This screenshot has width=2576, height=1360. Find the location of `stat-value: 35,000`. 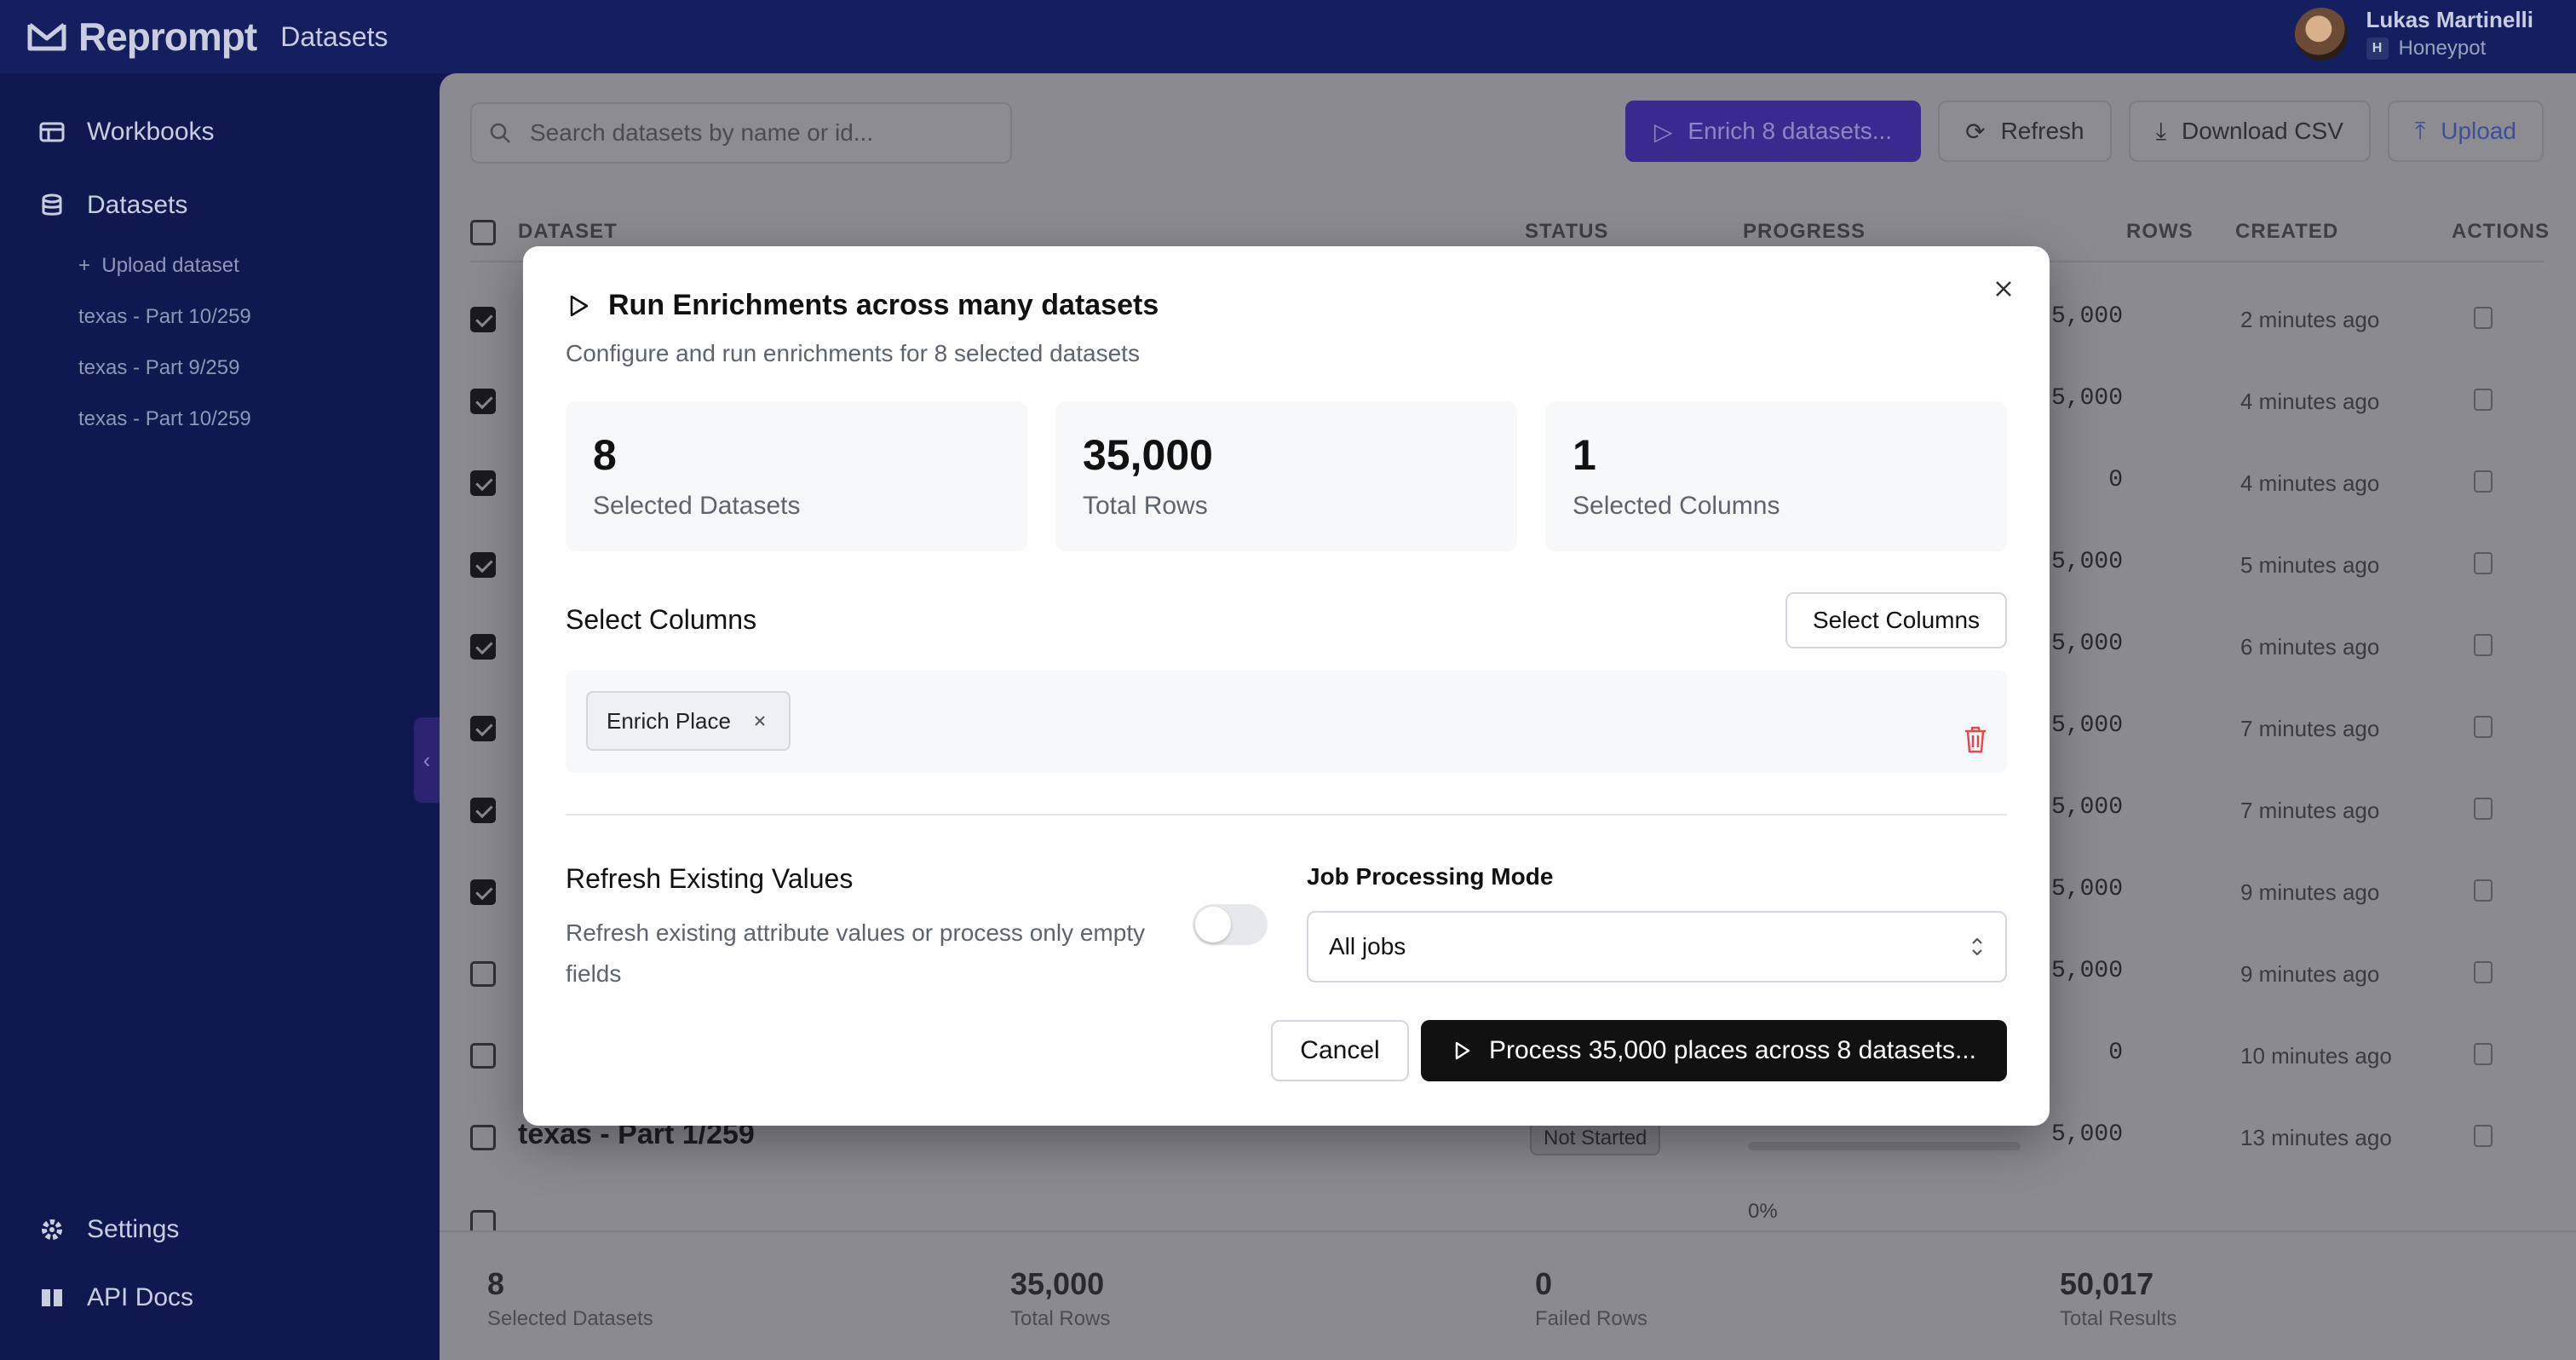

stat-value: 35,000 is located at coordinates (1148, 455).